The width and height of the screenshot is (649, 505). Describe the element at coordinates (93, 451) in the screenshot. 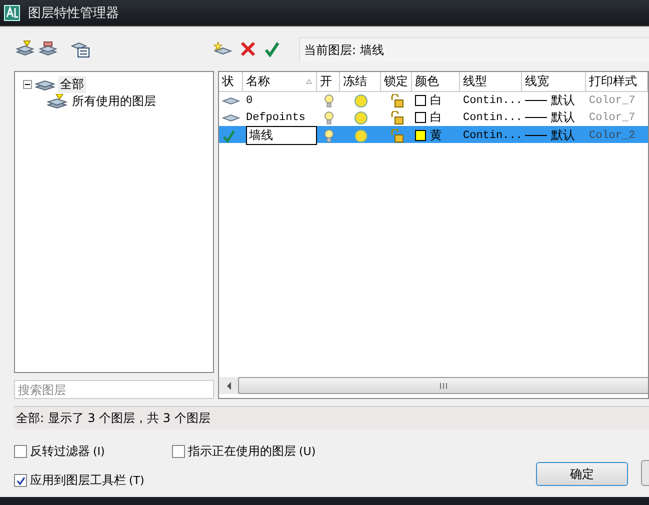

I see `checkbox-option: 反转过滤器 (I)` at that location.